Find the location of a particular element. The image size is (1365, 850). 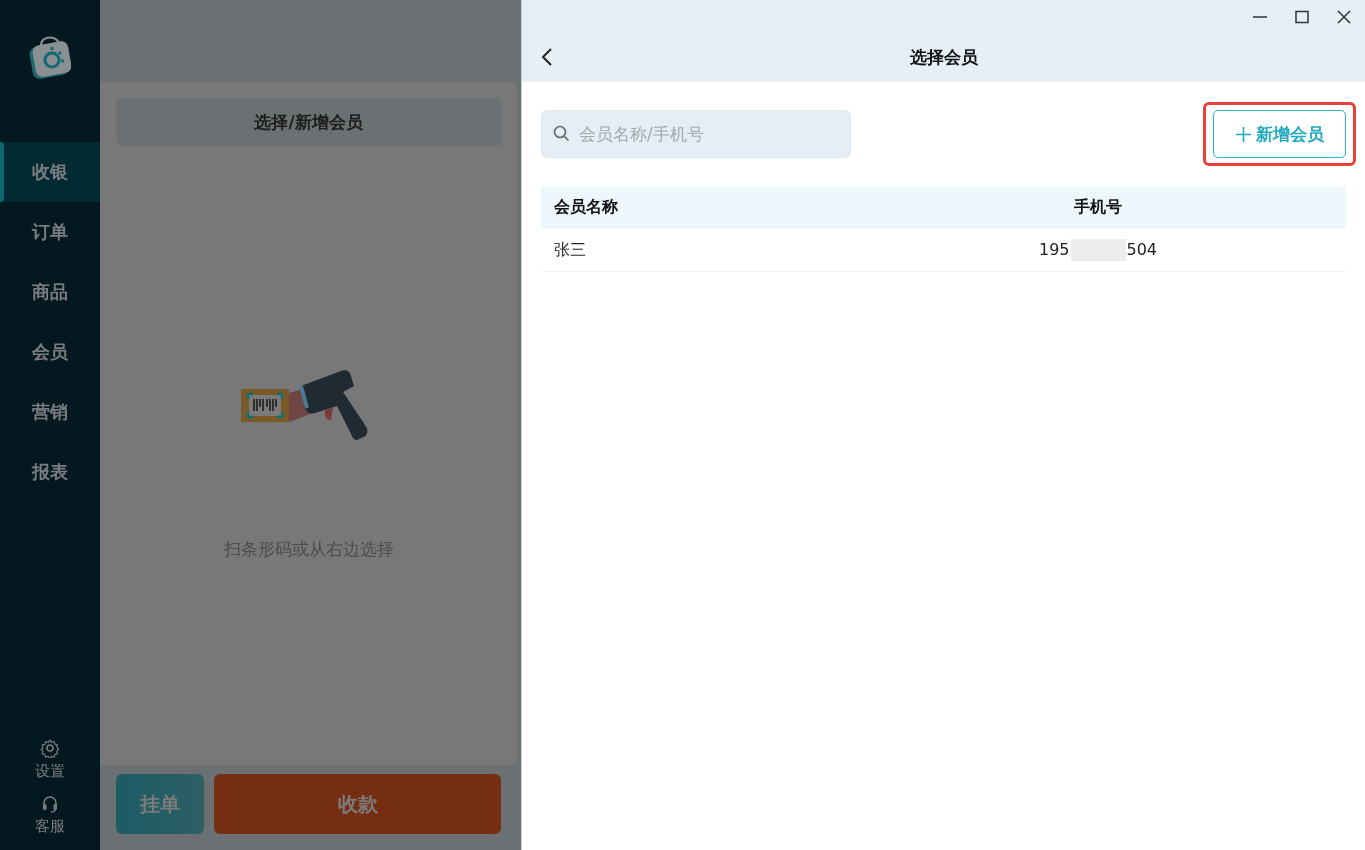

search-icon is located at coordinates (561, 133).